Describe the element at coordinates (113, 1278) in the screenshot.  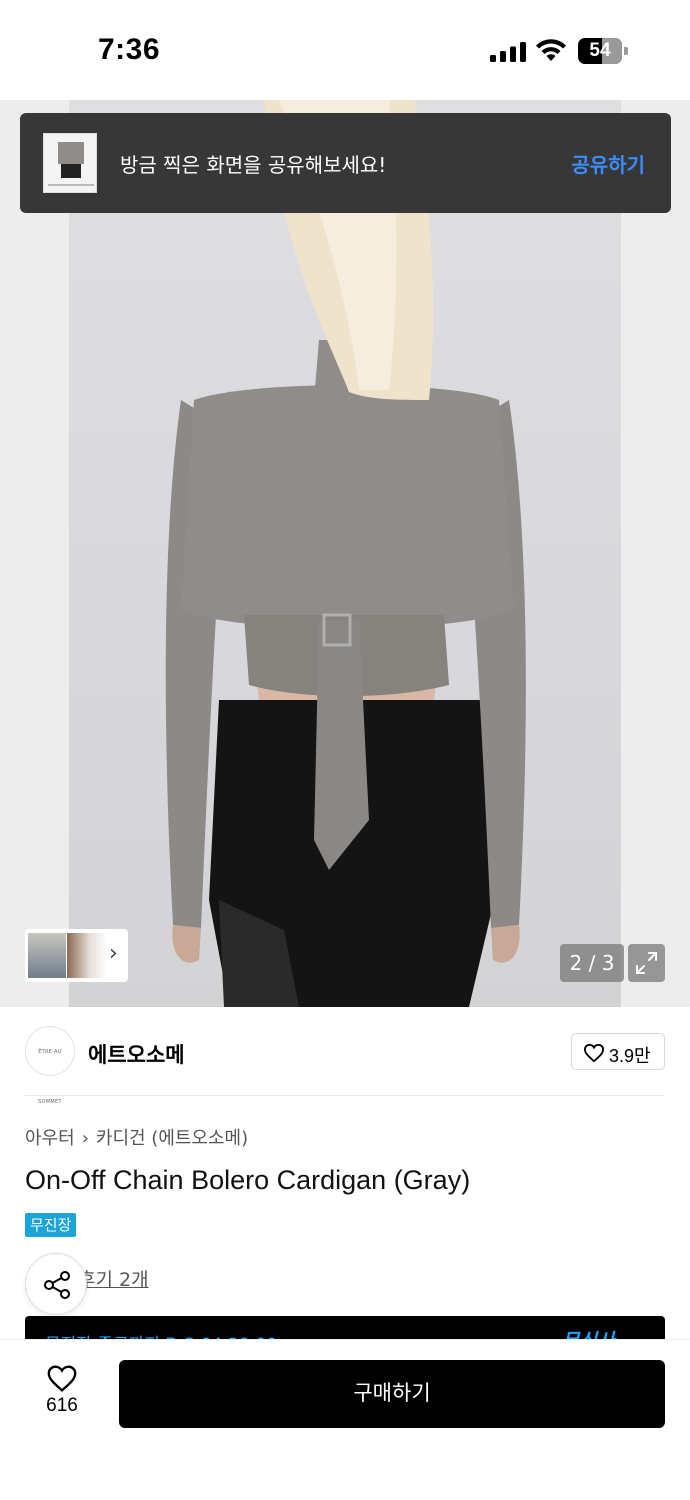
I see `review-count-link: 후기 2개` at that location.